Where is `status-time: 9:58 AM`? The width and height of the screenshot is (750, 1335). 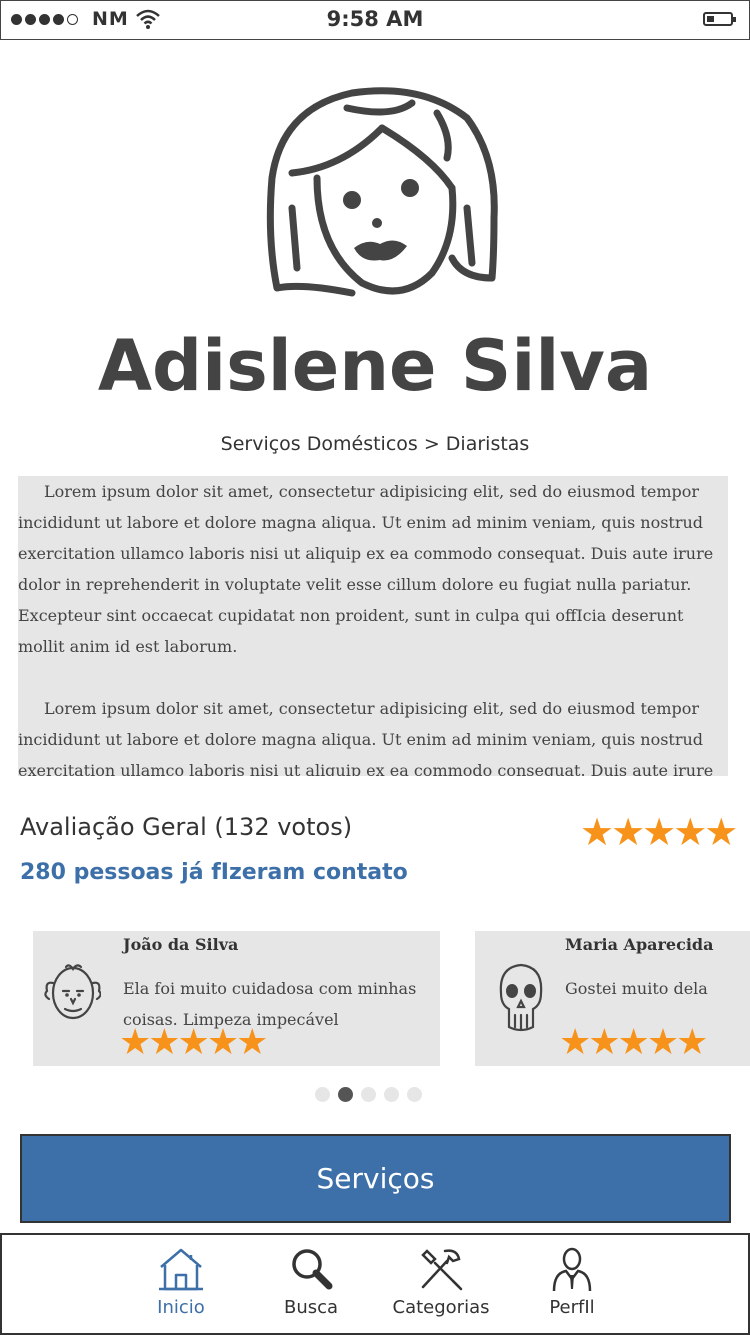
status-time: 9:58 AM is located at coordinates (375, 19).